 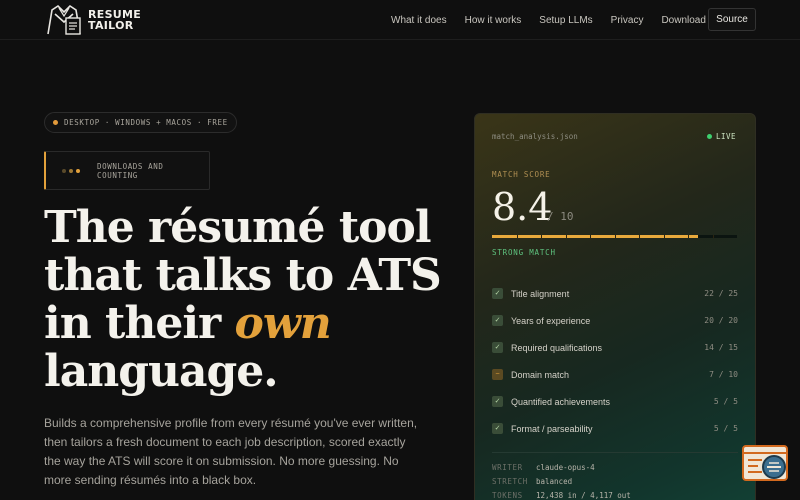 What do you see at coordinates (615, 428) in the screenshot?
I see `criteria-row: ✓ Format / parseability 5 / 5` at bounding box center [615, 428].